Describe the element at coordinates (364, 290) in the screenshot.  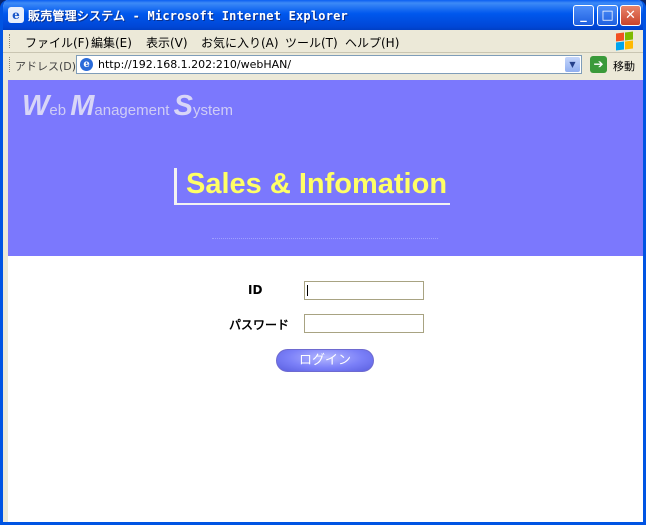
I see `id-field` at that location.